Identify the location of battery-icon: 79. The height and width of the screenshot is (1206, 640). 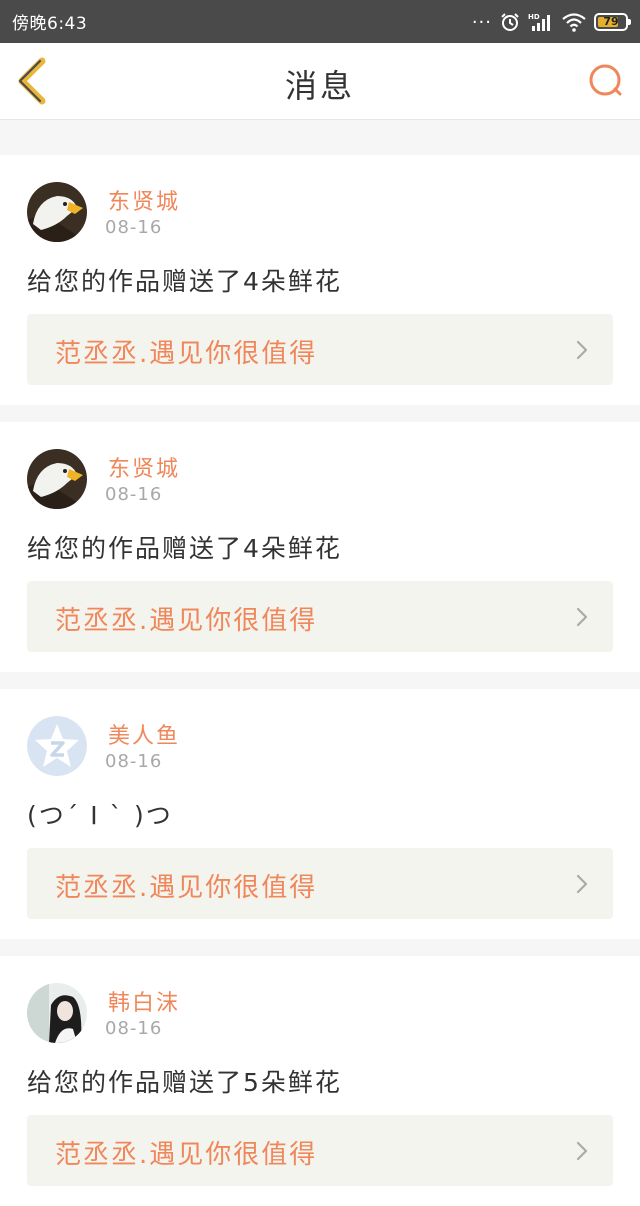
(612, 21).